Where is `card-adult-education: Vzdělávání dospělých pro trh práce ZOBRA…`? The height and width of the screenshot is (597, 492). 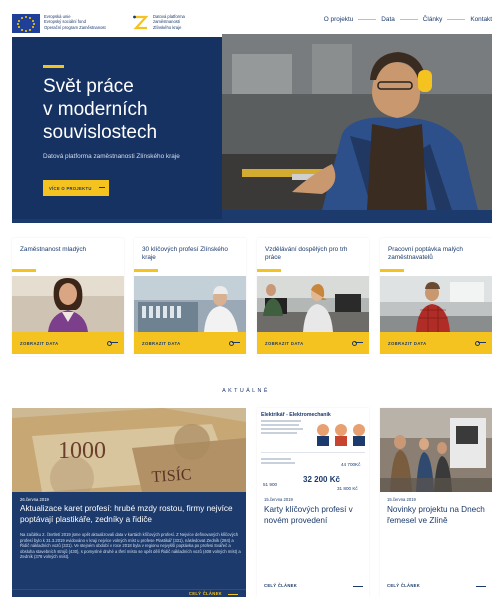
card-adult-education: Vzdělávání dospělých pro trh práce ZOBRA… is located at coordinates (313, 297).